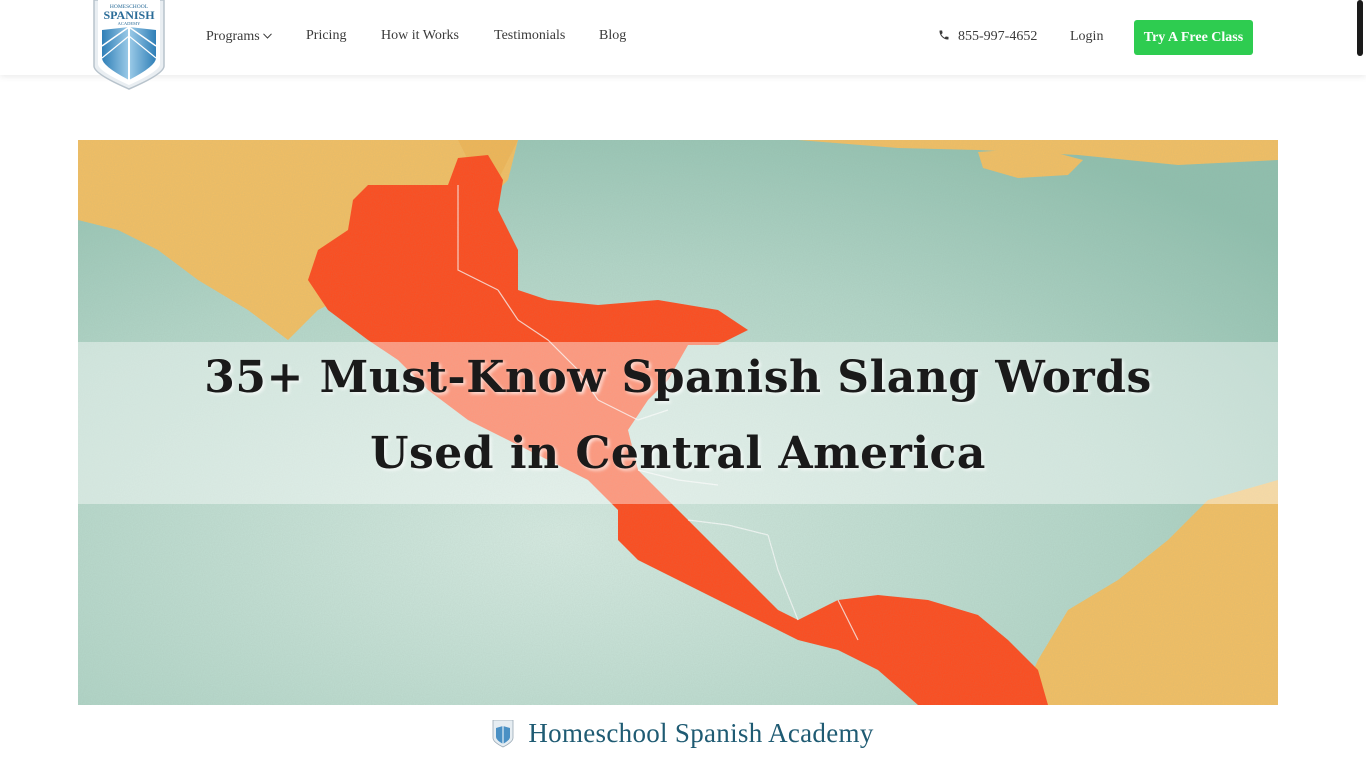 The height and width of the screenshot is (768, 1366). I want to click on scrollbar-thumb, so click(1360, 28).